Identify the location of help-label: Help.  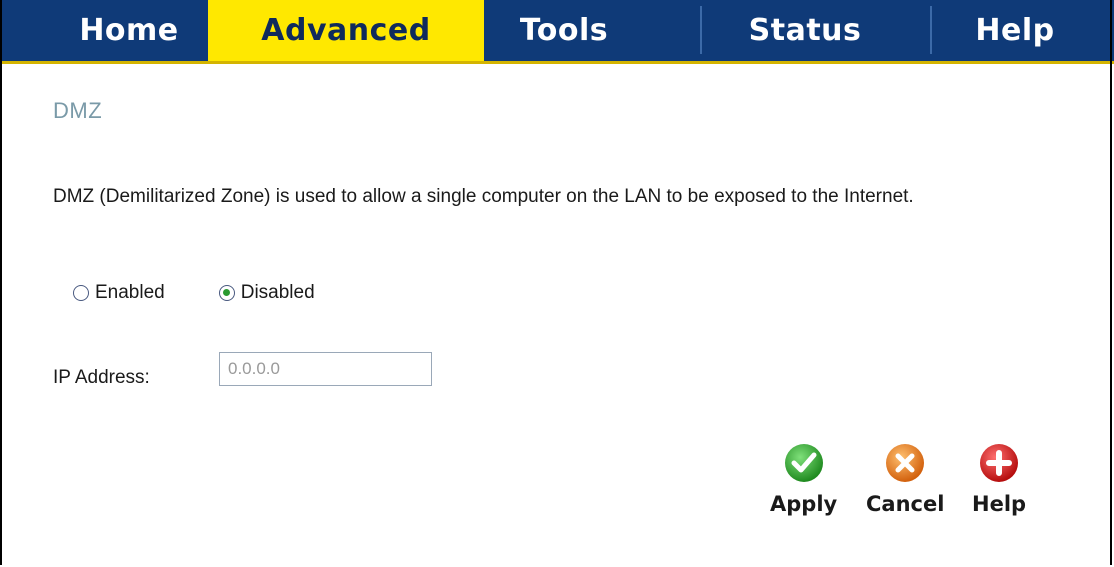
(999, 504).